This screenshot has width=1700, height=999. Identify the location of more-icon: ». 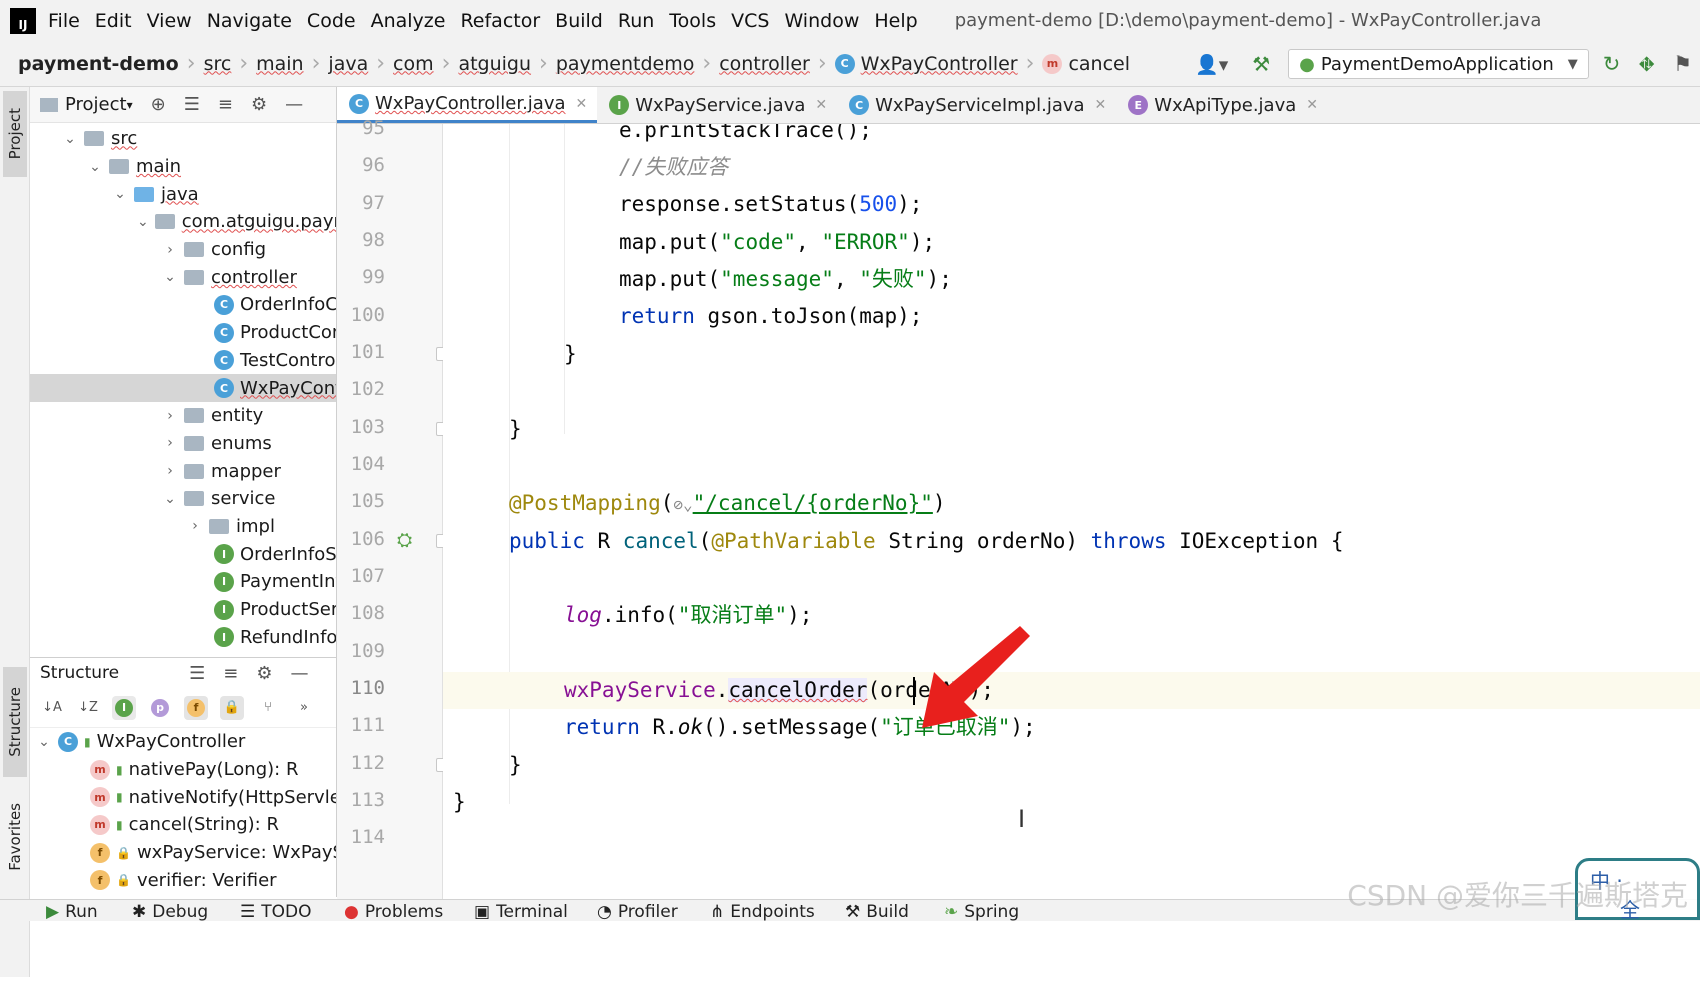
(304, 708).